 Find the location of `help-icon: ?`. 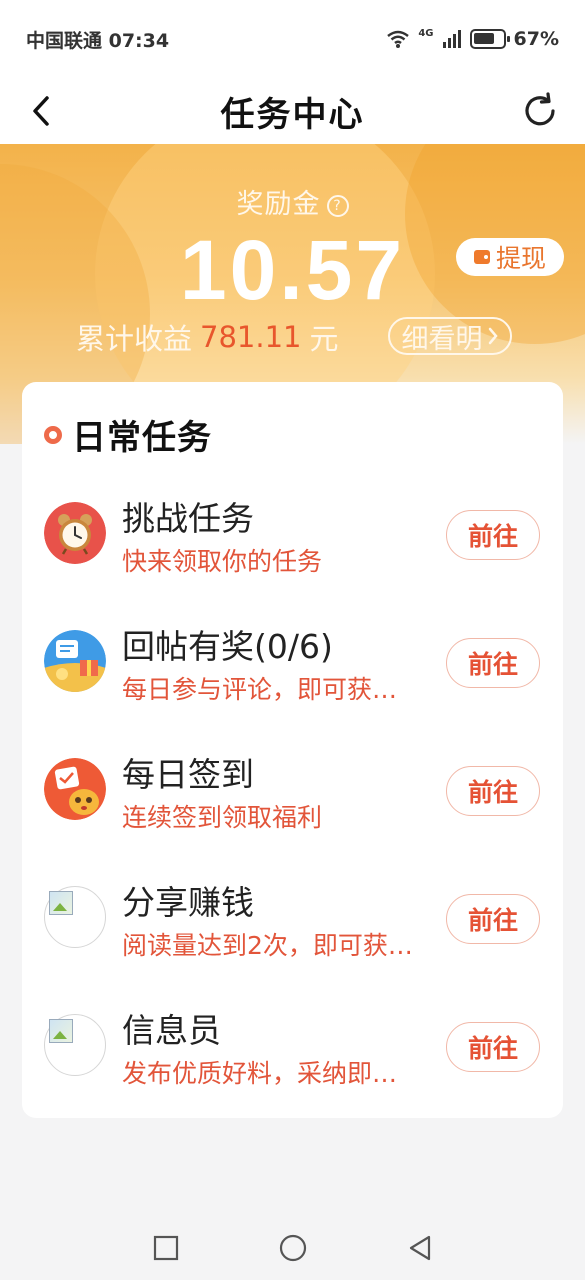

help-icon: ? is located at coordinates (337, 205).